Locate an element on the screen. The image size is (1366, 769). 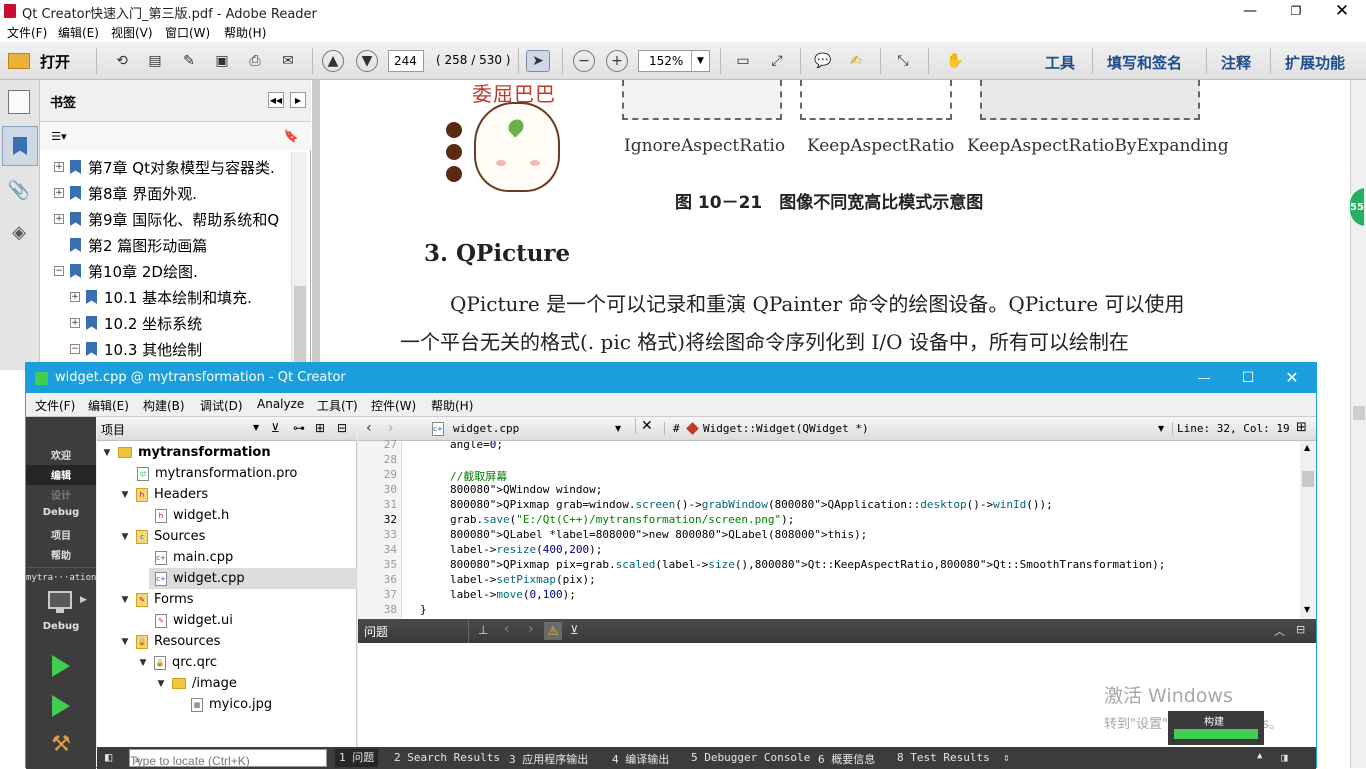
fill-sign-link: 填写和签名 is located at coordinates (1144, 62).